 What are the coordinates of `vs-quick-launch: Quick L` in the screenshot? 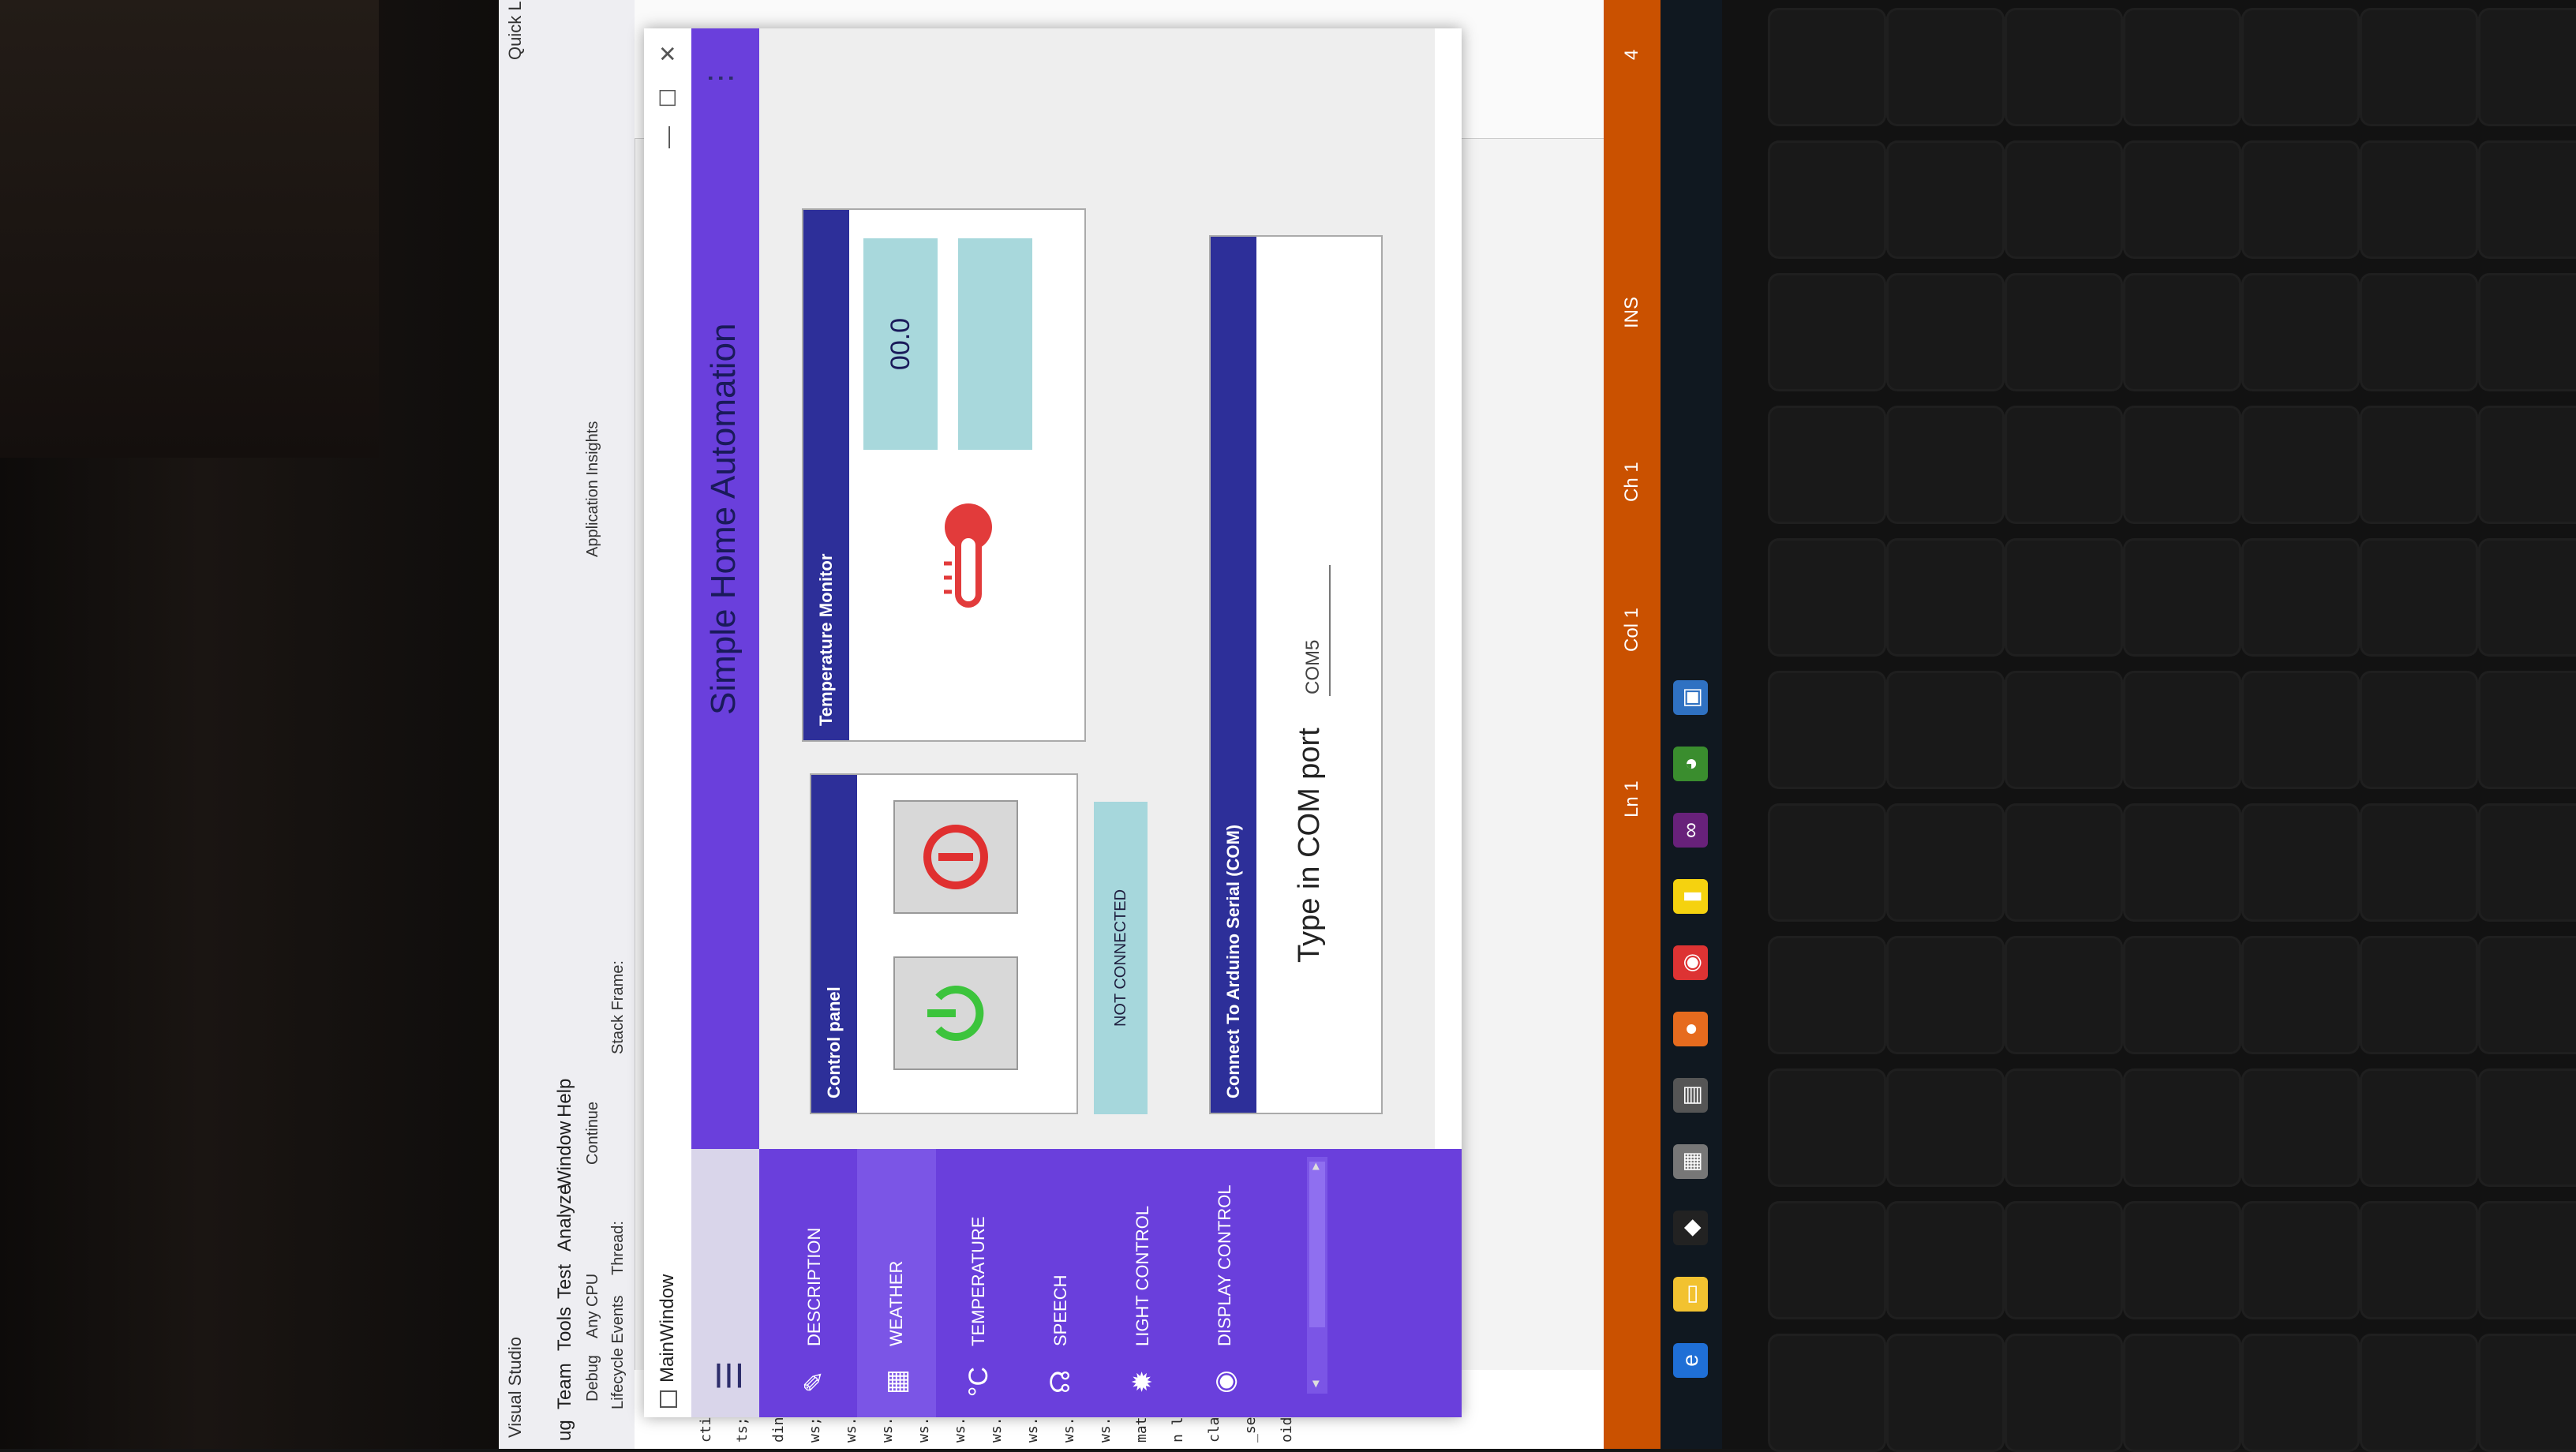 It's located at (515, 30).